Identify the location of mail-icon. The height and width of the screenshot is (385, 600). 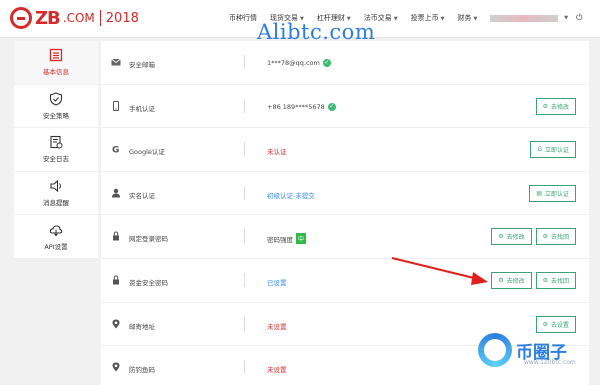
(116, 62).